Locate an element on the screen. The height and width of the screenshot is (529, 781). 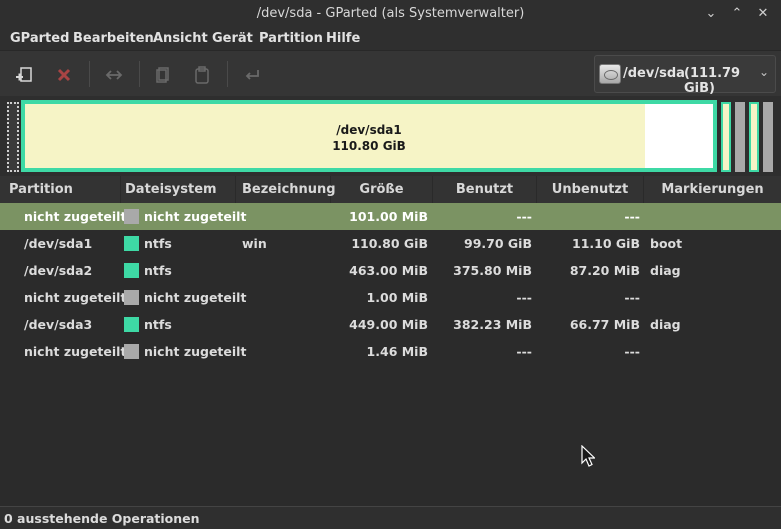
harddisk-icon is located at coordinates (610, 74).